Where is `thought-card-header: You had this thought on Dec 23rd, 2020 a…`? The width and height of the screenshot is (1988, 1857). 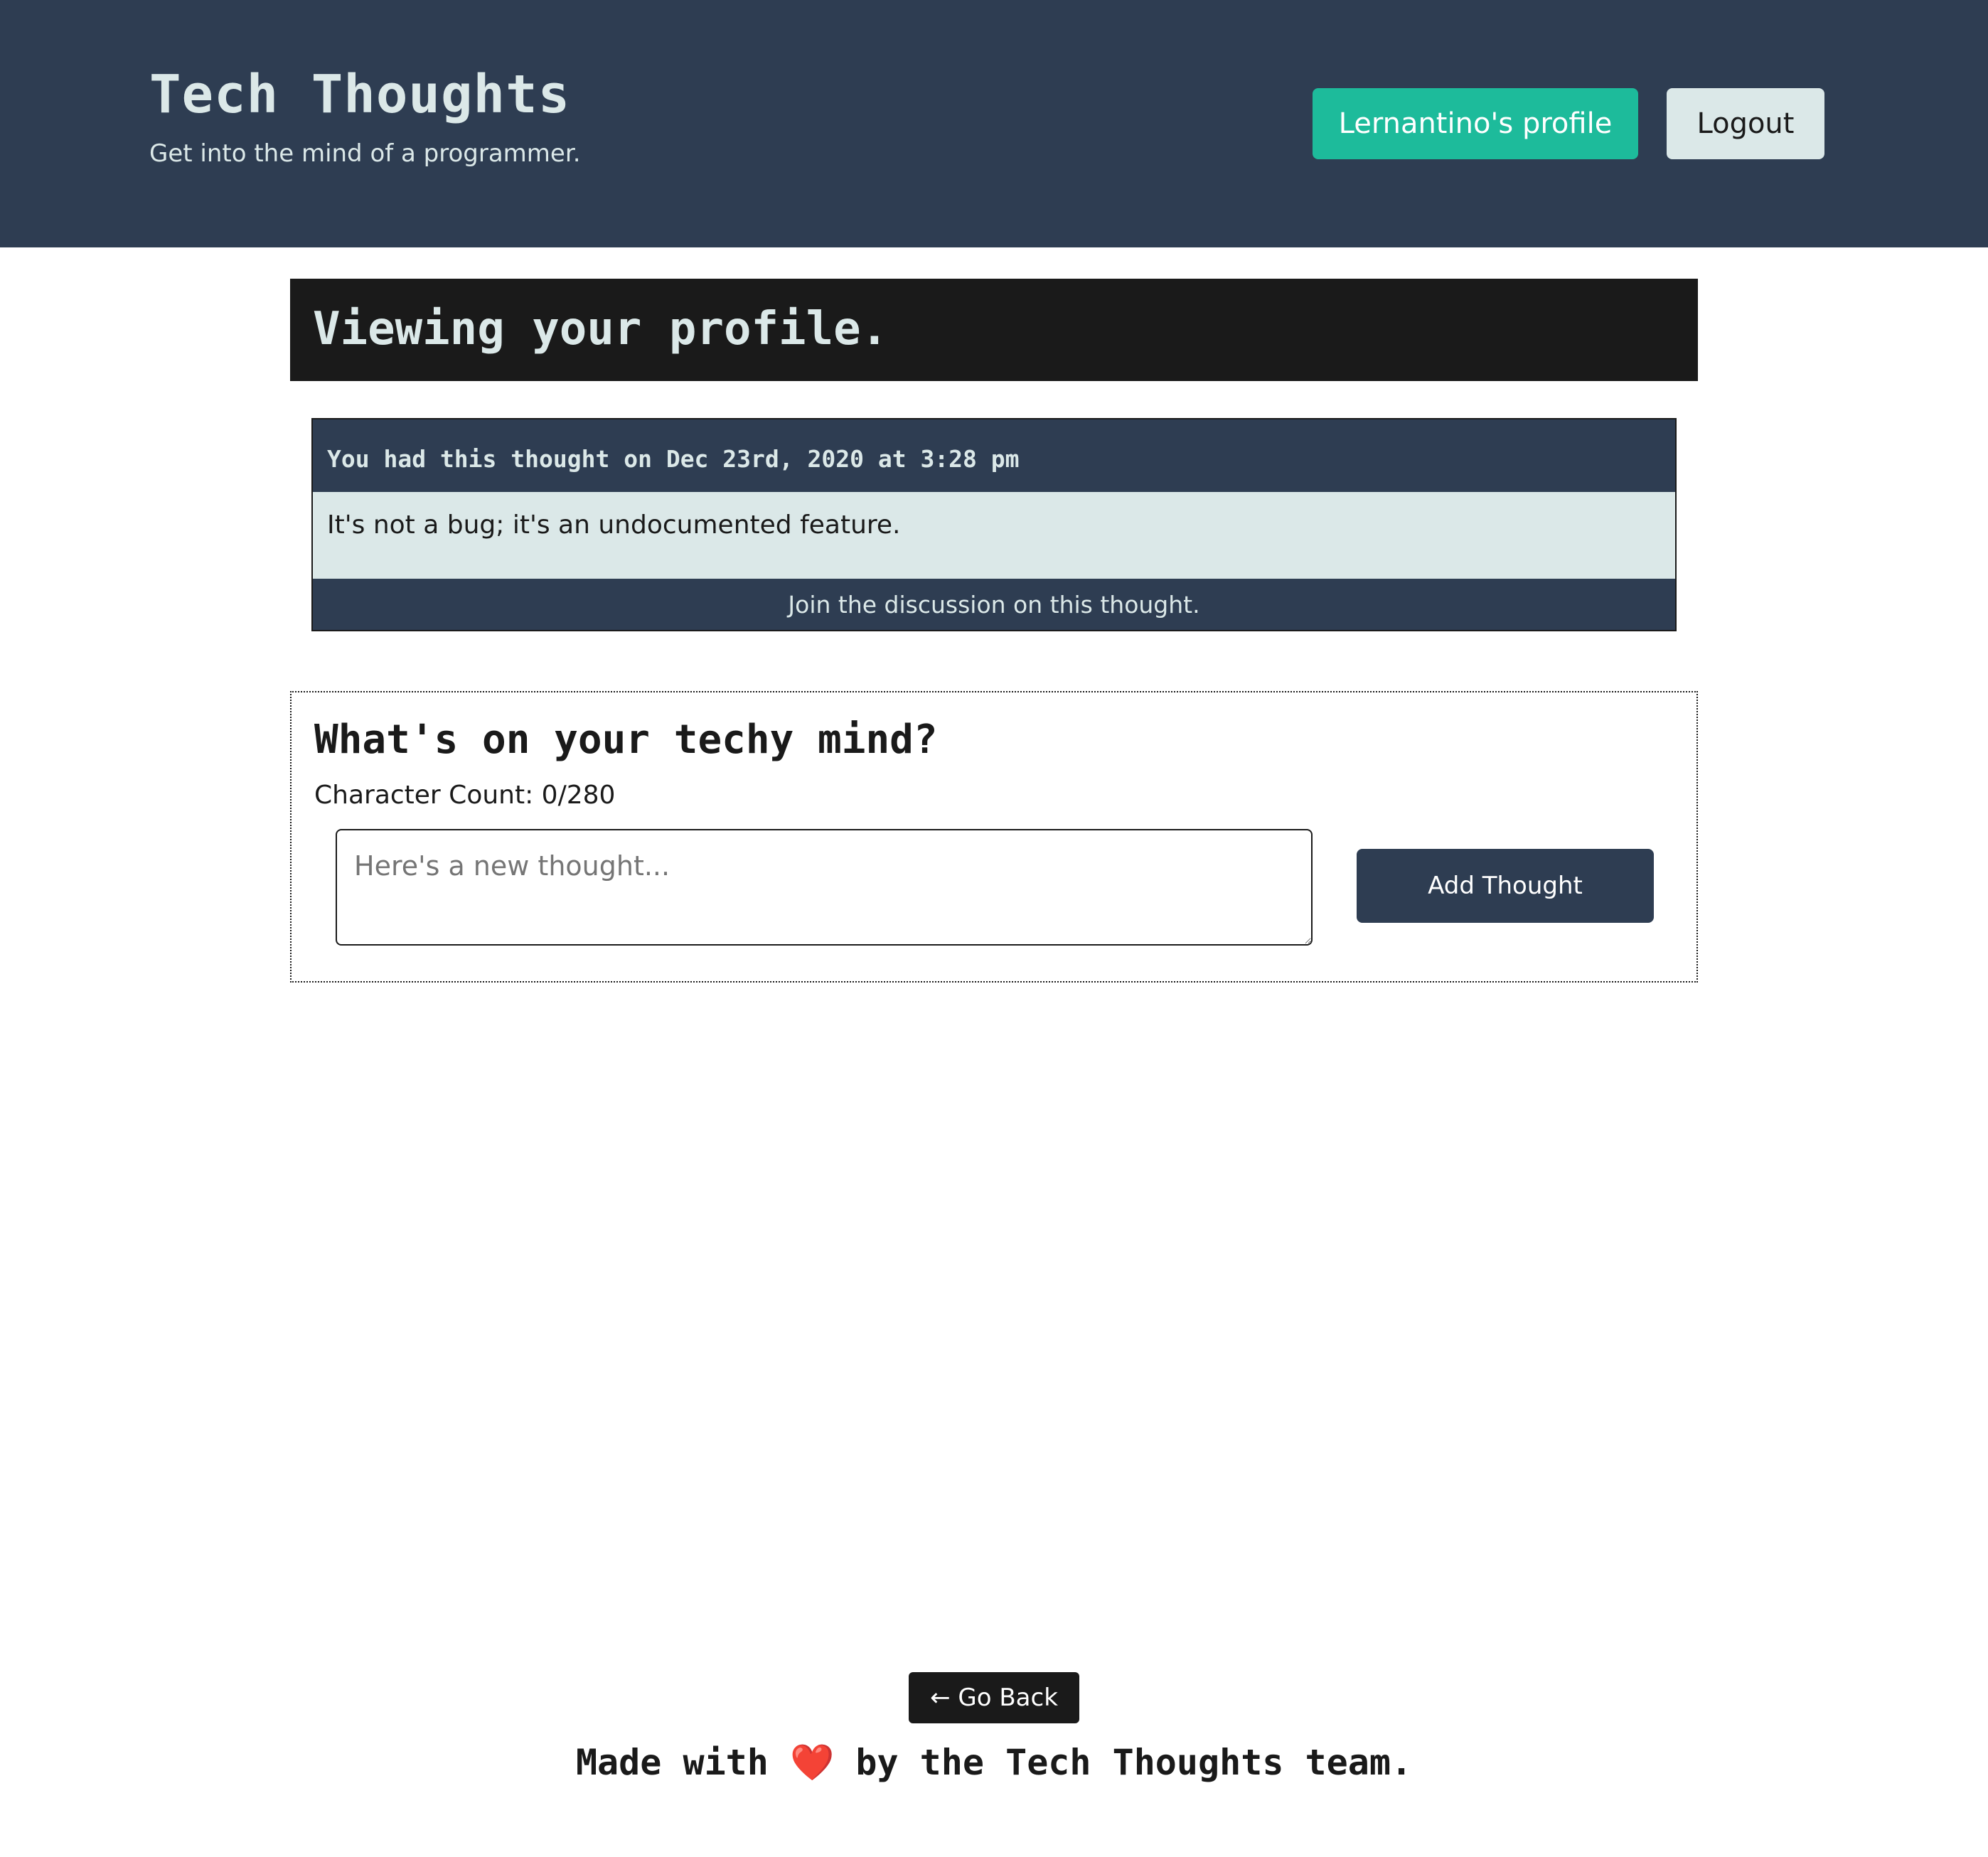 thought-card-header: You had this thought on Dec 23rd, 2020 a… is located at coordinates (994, 455).